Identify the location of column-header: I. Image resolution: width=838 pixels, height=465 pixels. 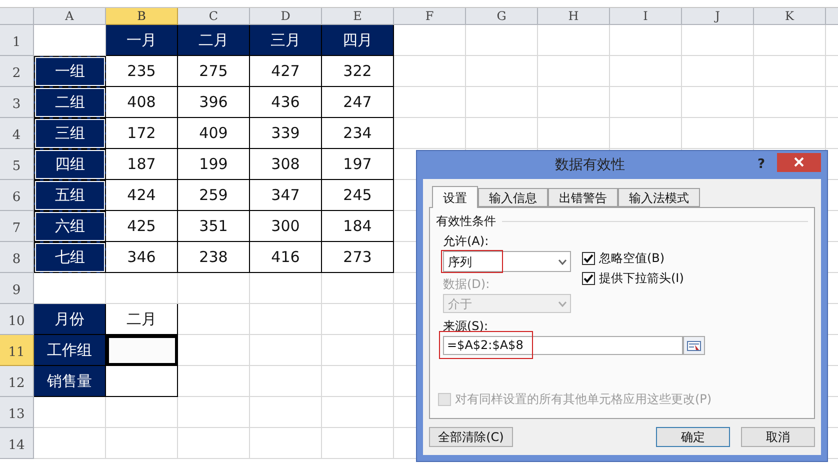
(646, 16).